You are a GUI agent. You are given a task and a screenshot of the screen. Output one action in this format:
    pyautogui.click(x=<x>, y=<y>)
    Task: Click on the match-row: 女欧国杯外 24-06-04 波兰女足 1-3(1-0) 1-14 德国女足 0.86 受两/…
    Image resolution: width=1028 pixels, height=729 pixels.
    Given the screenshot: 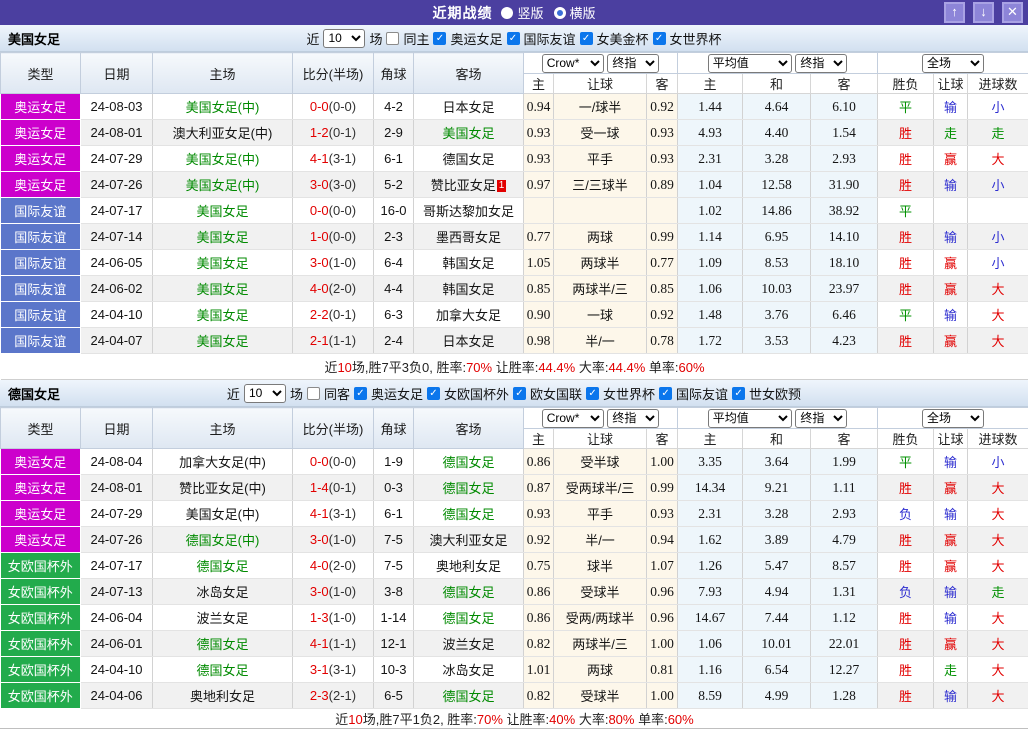 What is the action you would take?
    pyautogui.click(x=514, y=617)
    